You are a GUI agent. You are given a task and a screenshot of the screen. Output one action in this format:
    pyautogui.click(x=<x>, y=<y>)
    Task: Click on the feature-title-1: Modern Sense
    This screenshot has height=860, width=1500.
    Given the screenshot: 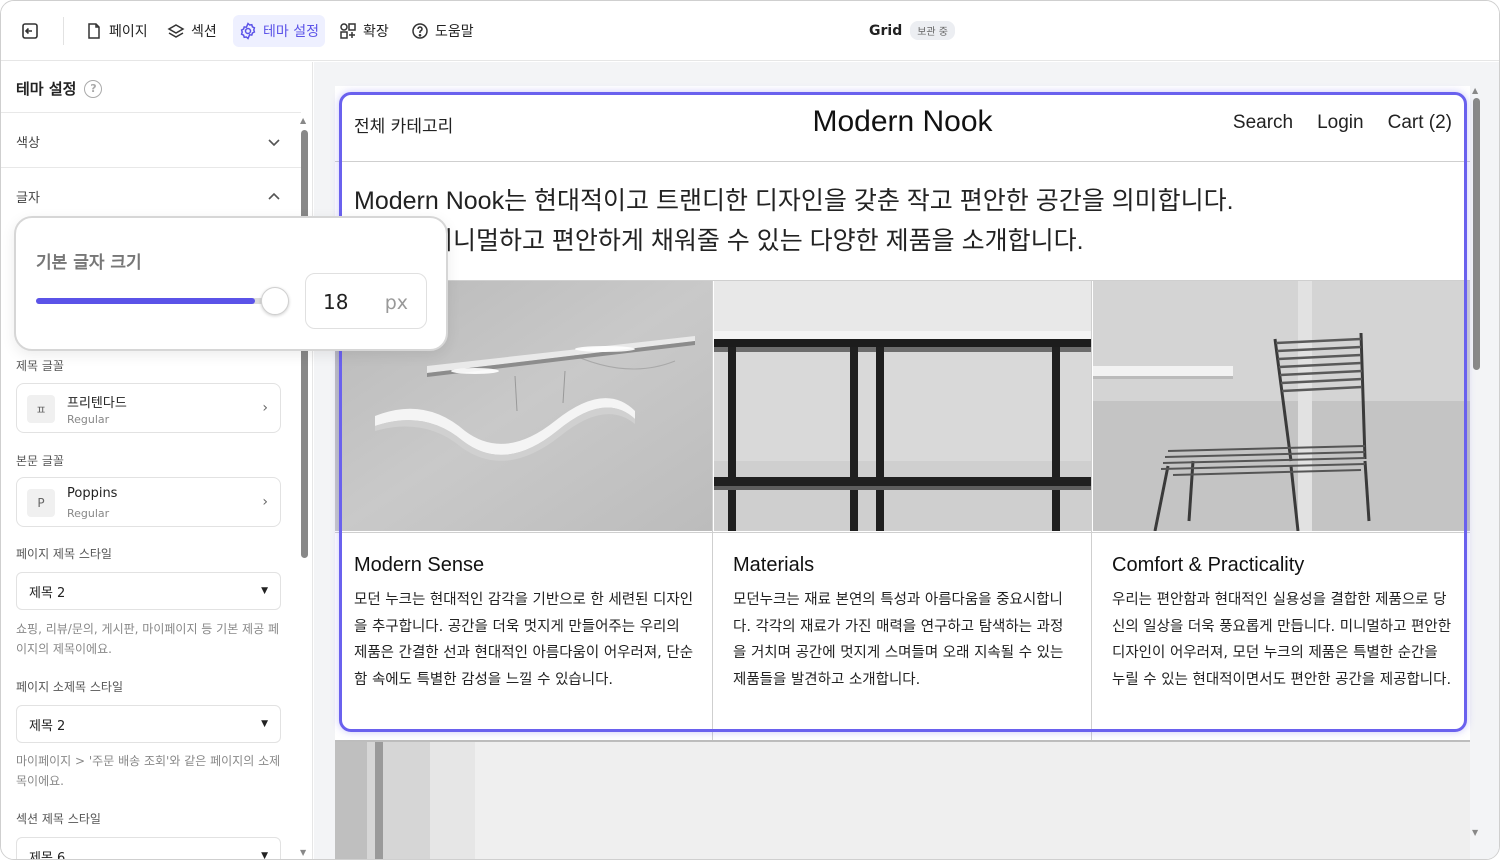 What is the action you would take?
    pyautogui.click(x=419, y=565)
    